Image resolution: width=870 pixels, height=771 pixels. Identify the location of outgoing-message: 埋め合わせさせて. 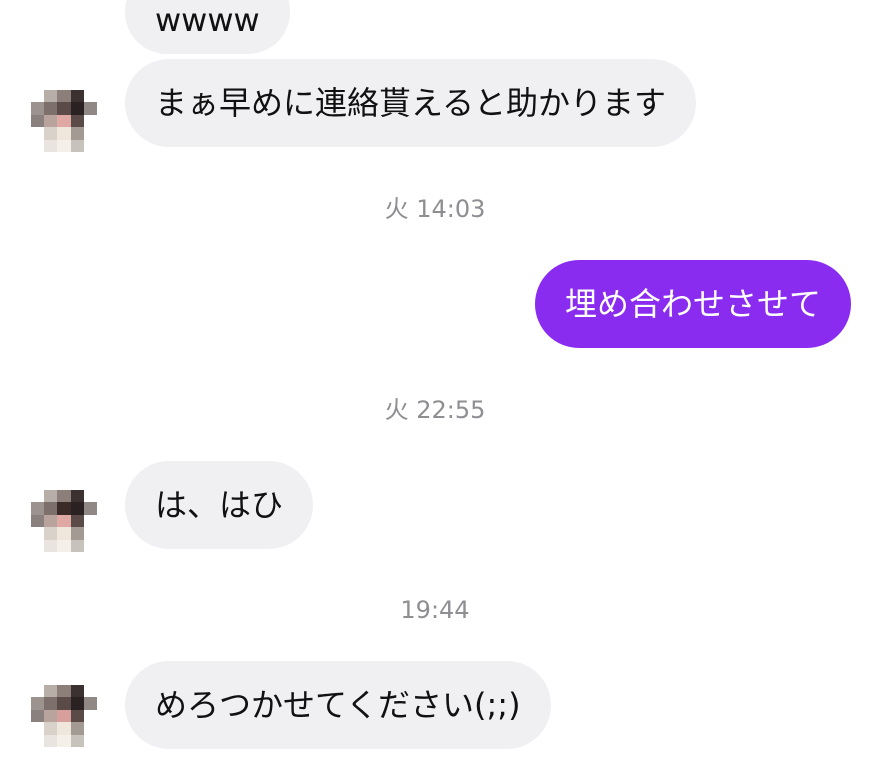
(692, 304).